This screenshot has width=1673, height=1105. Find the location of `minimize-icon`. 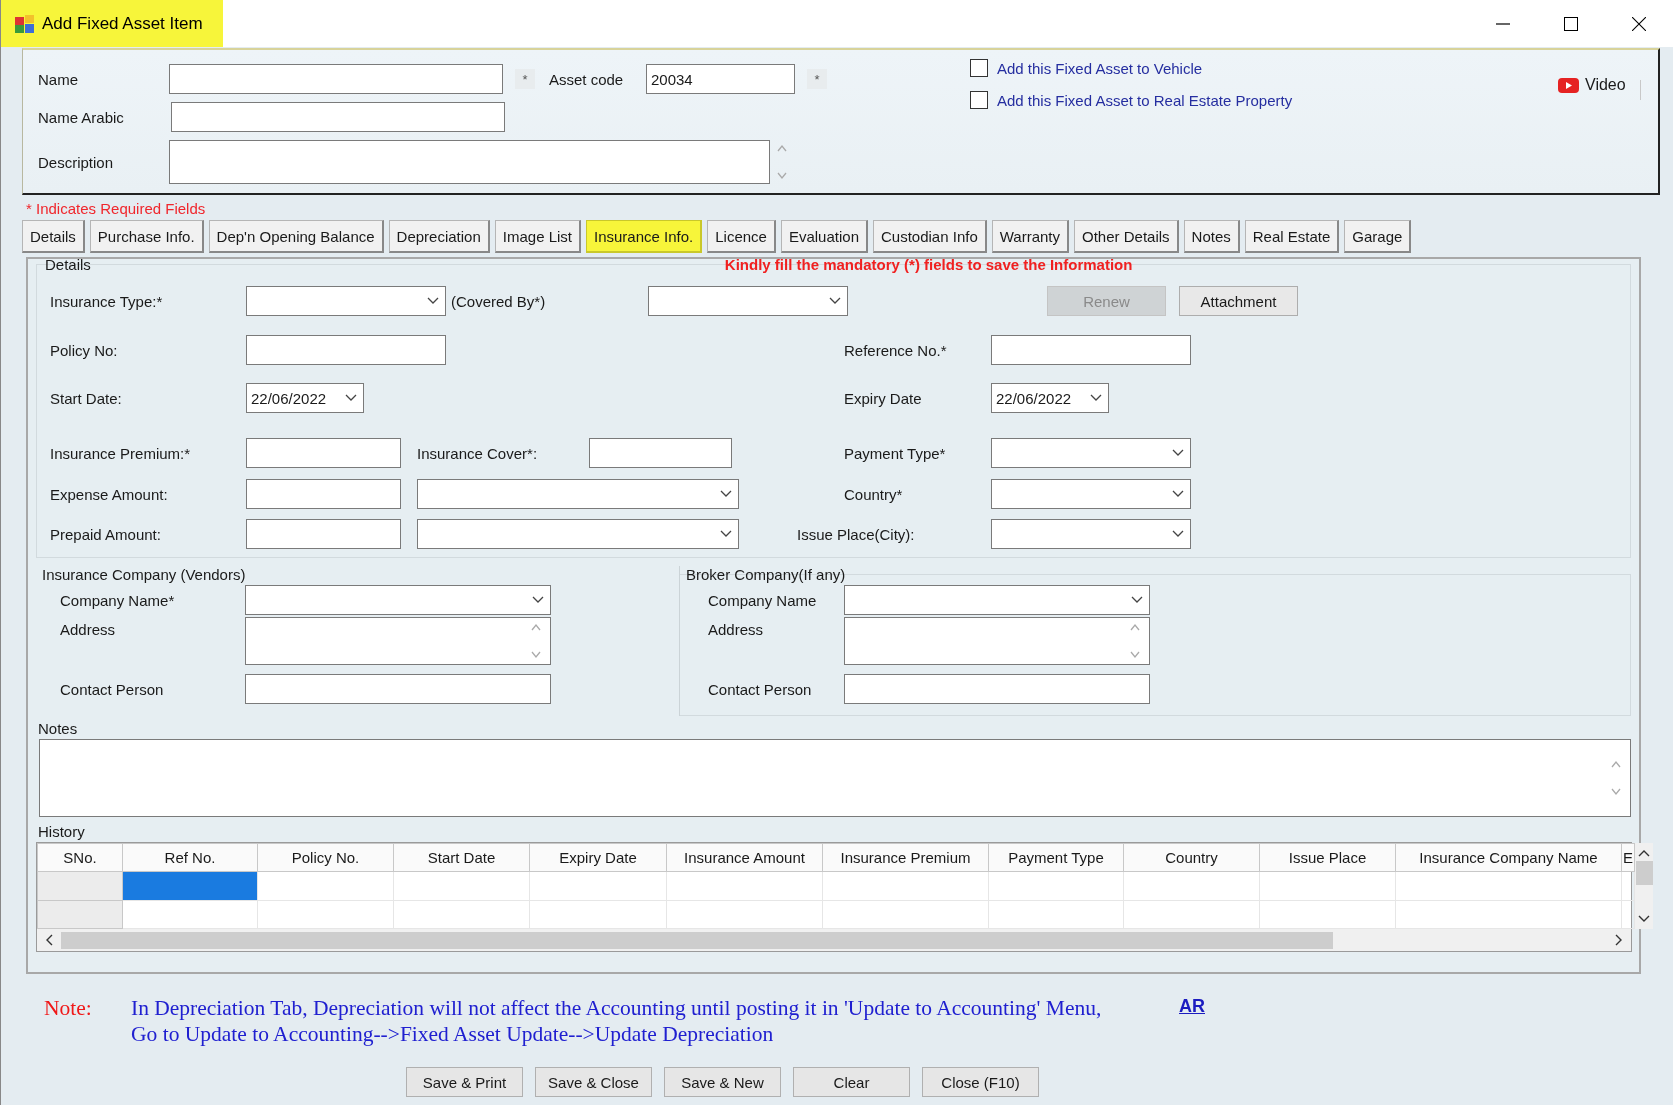

minimize-icon is located at coordinates (1503, 23).